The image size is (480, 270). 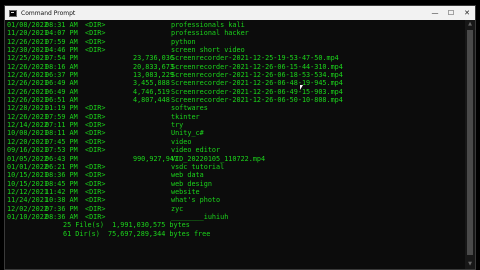 I want to click on scroll-thumb, so click(x=470, y=142).